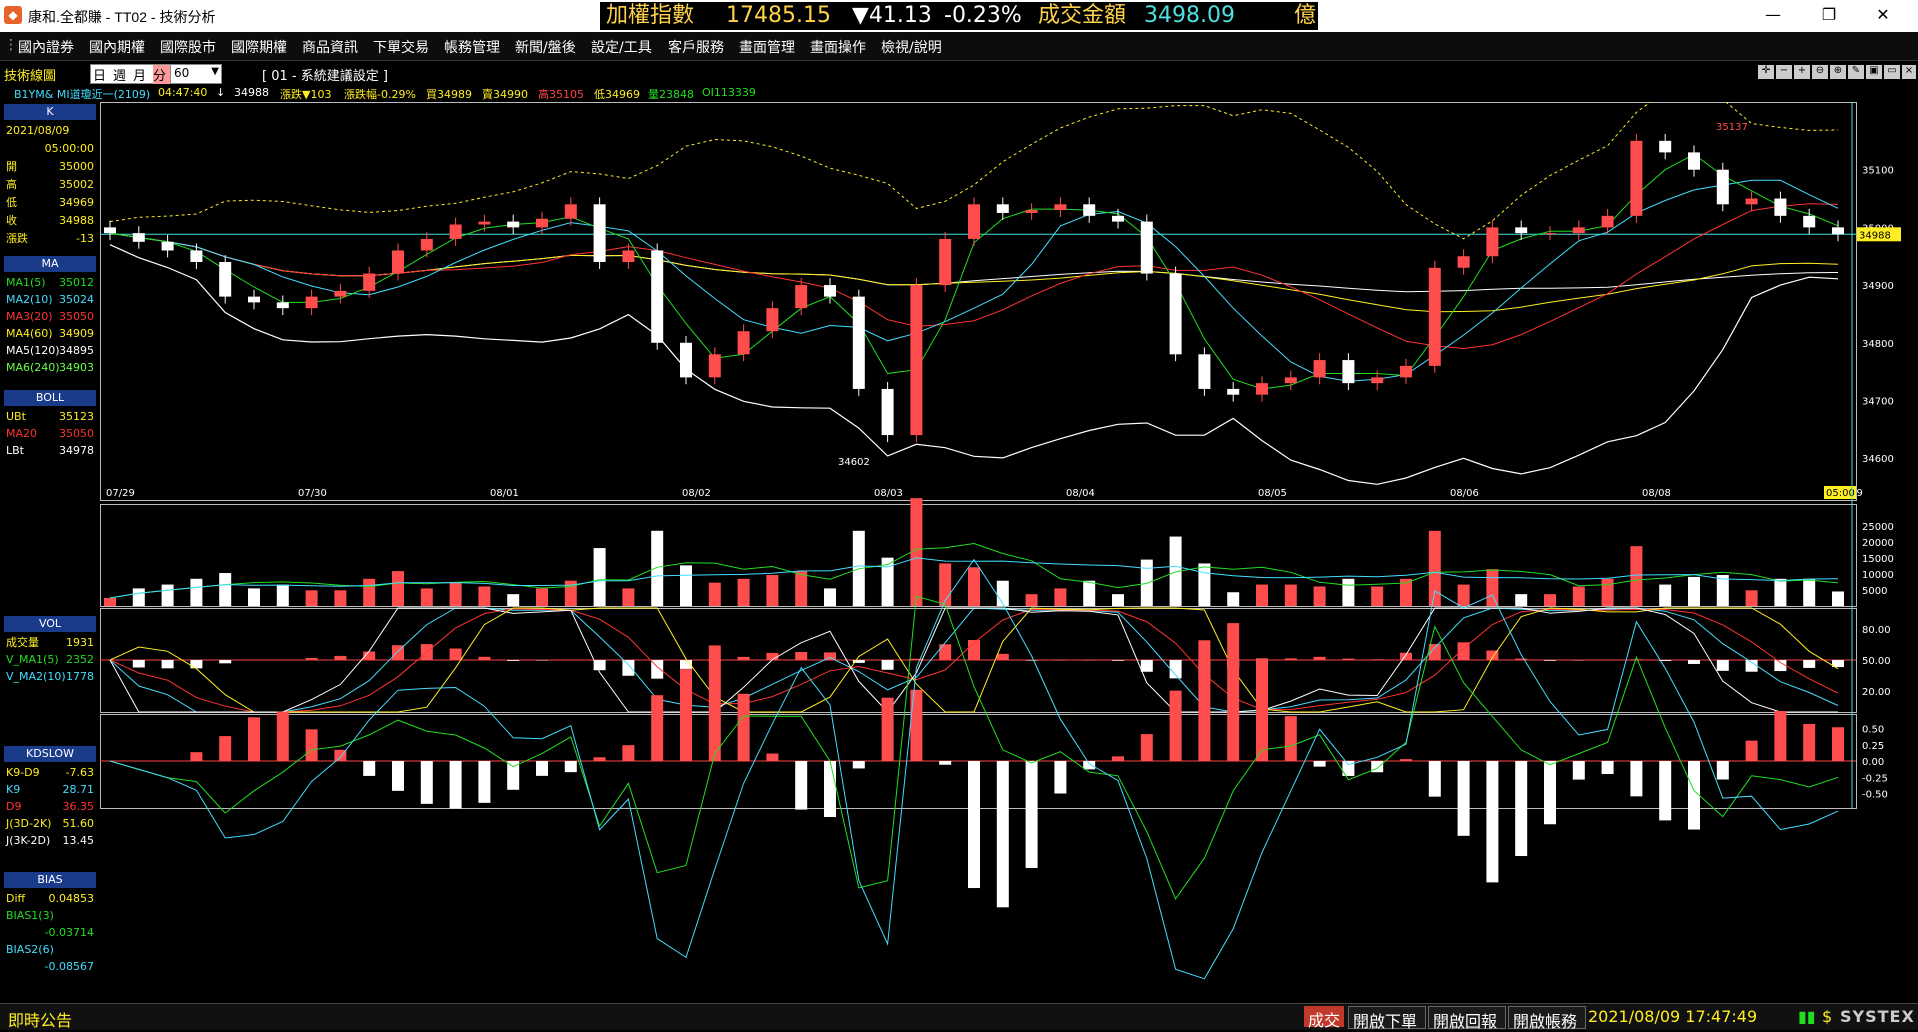 The height and width of the screenshot is (1032, 1918). Describe the element at coordinates (79, 789) in the screenshot. I see `kd-value: 28.71` at that location.